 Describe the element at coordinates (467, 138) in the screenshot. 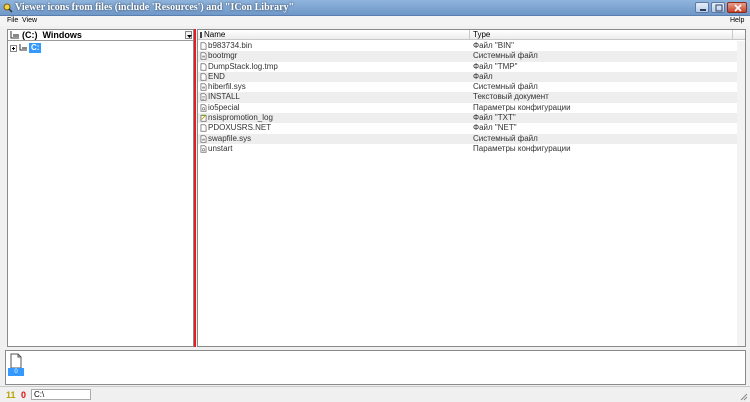

I see `table-row: swapfile.sys Системный файл` at that location.